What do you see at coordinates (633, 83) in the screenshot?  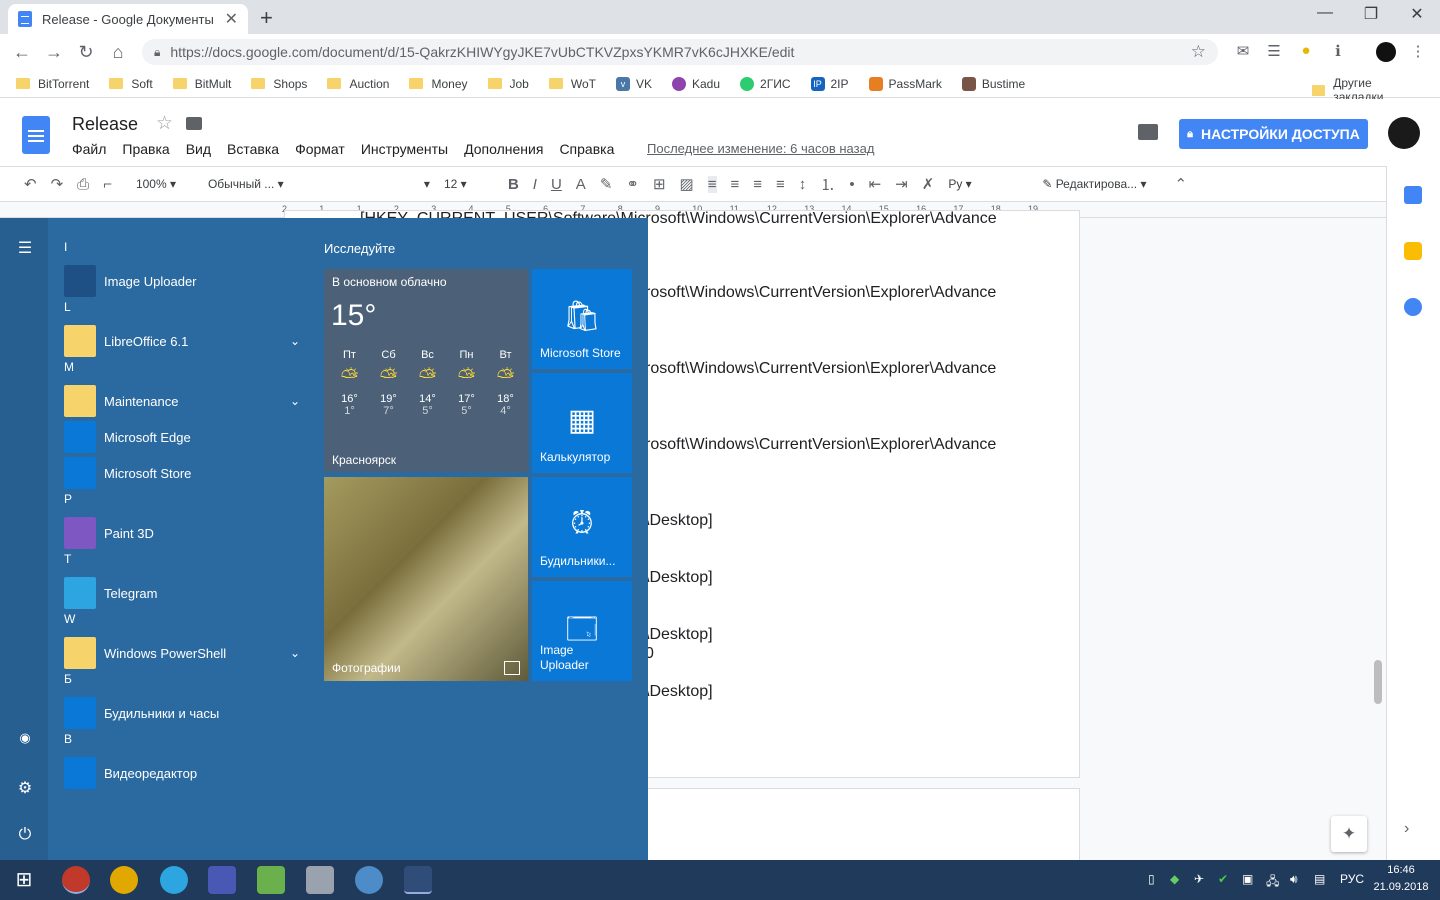 I see `bookmark-vk: v VK` at bounding box center [633, 83].